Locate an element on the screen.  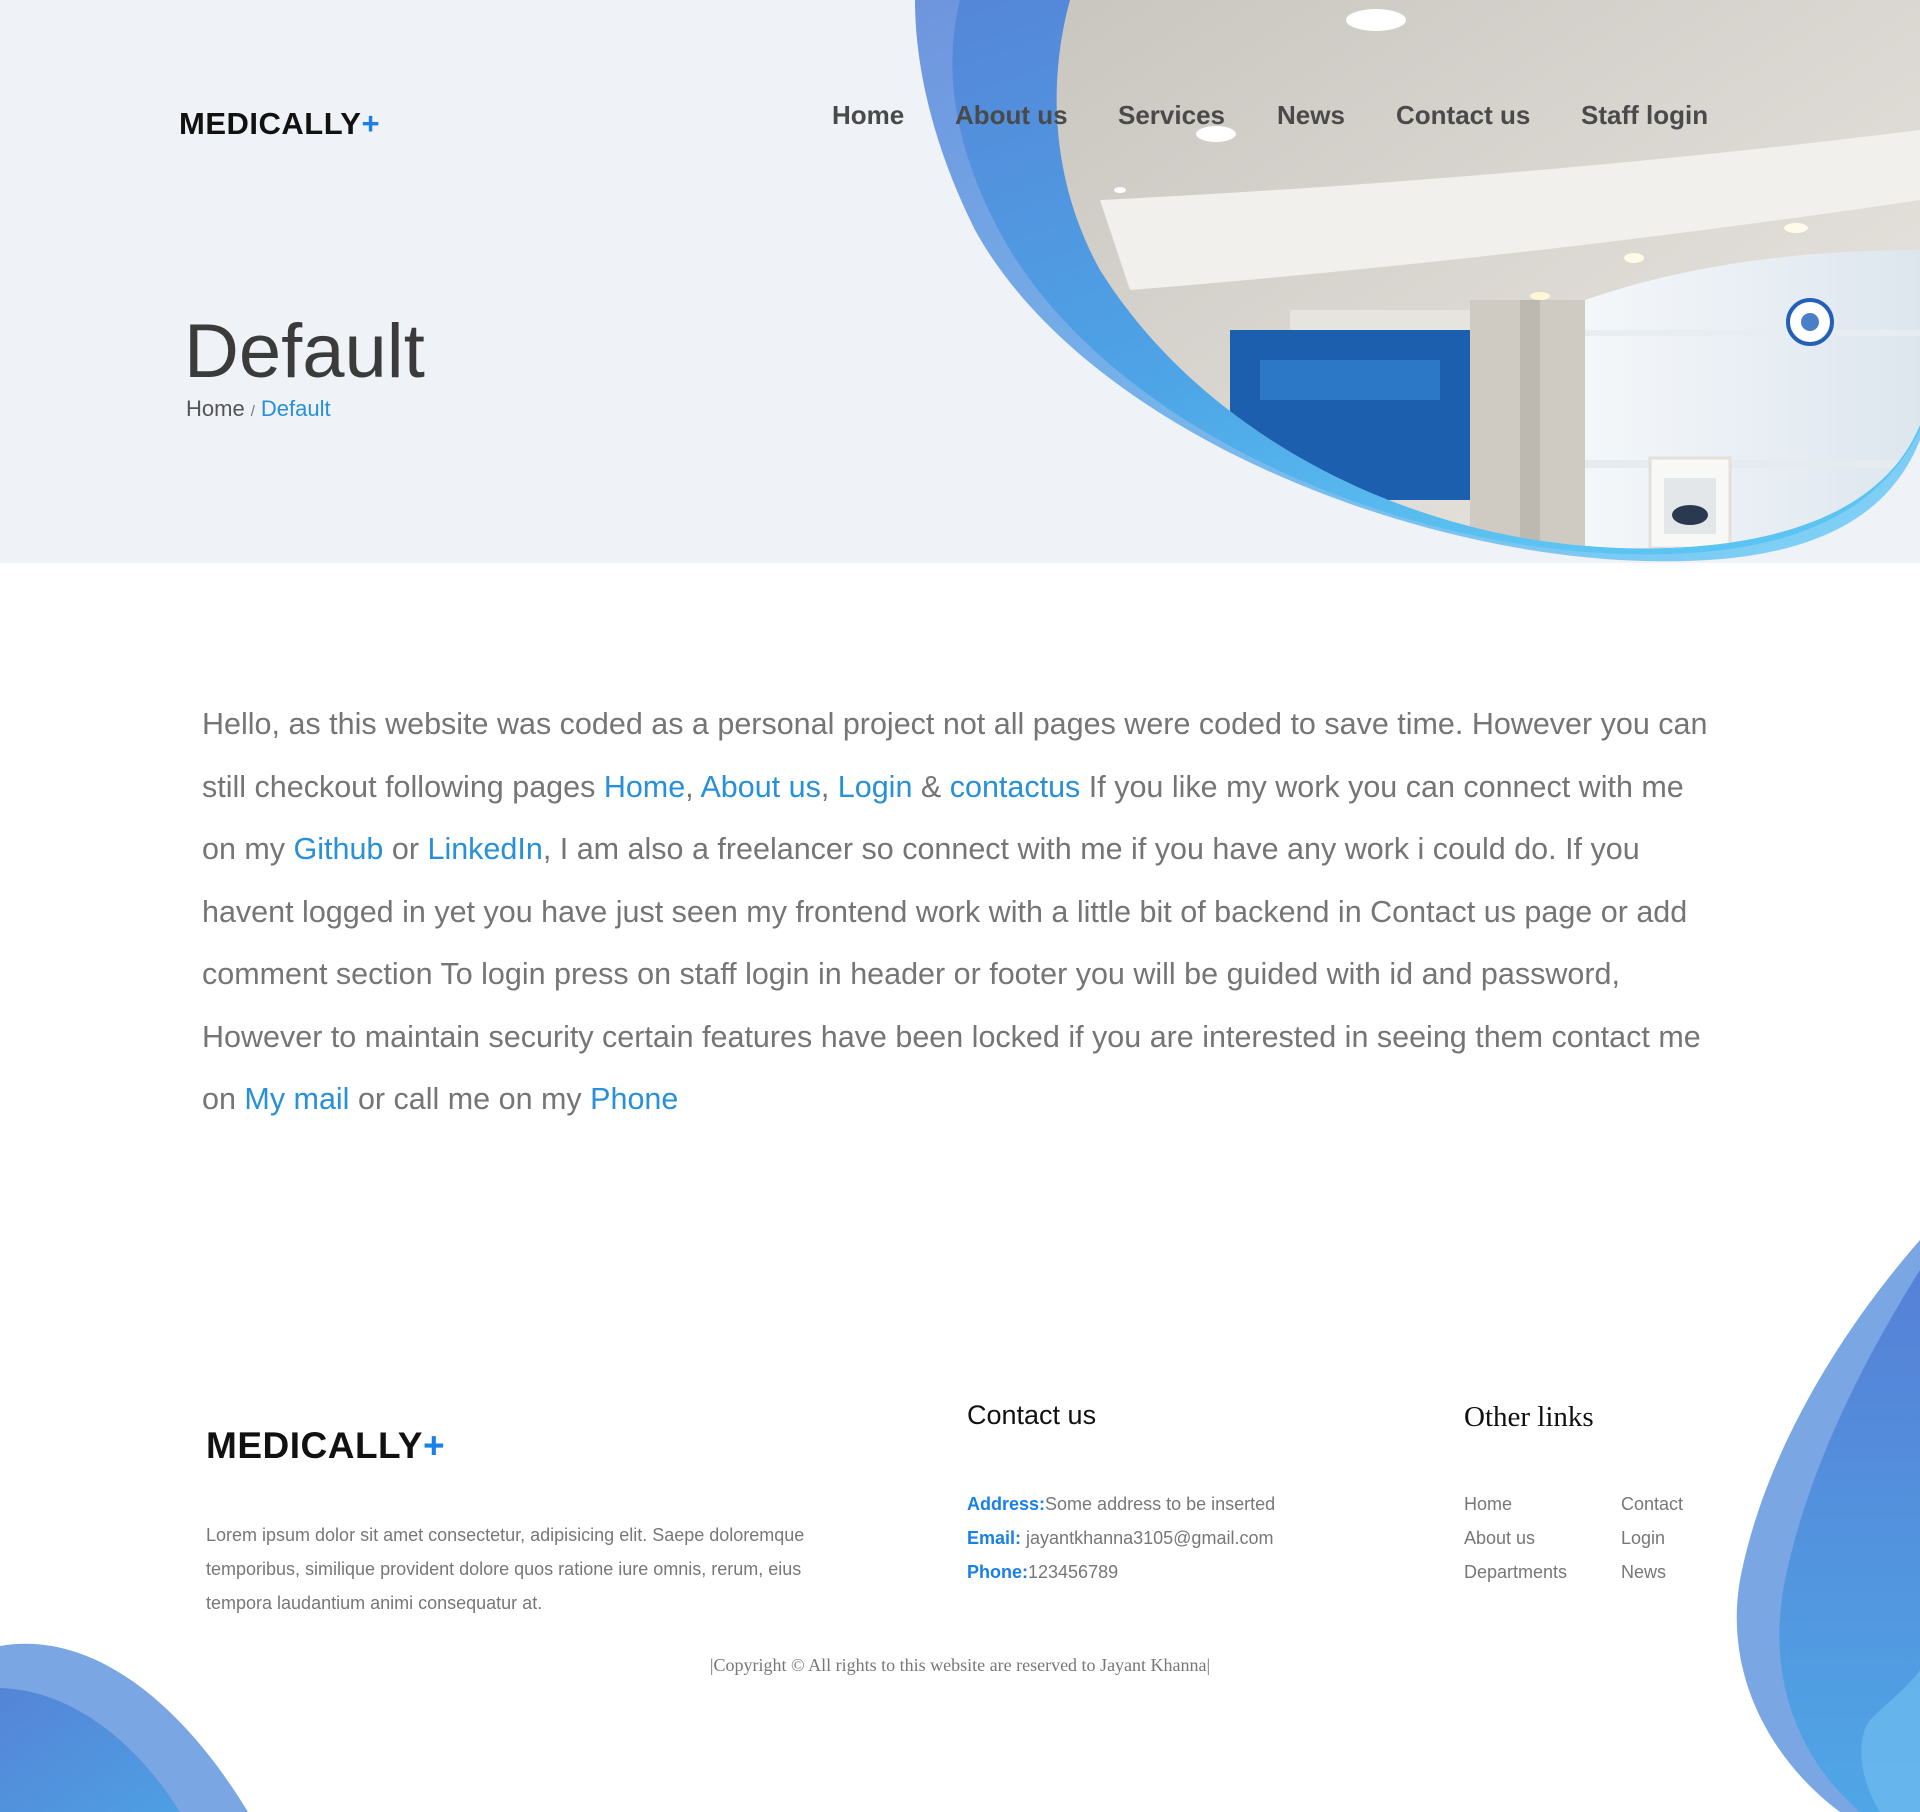
intro-text-4: or call me on my is located at coordinates (470, 1099).